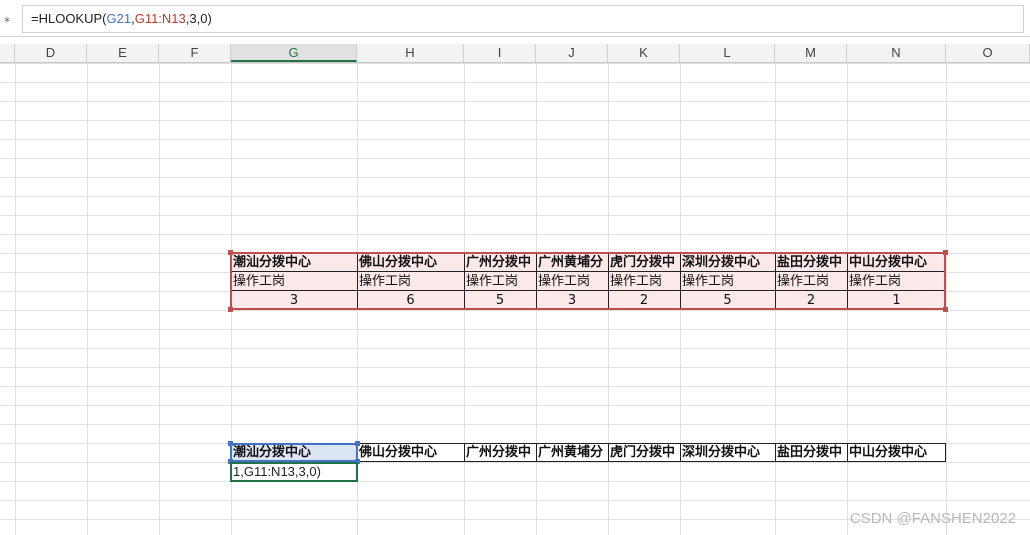  I want to click on result-header-cell: 盐田分拨中, so click(811, 452).